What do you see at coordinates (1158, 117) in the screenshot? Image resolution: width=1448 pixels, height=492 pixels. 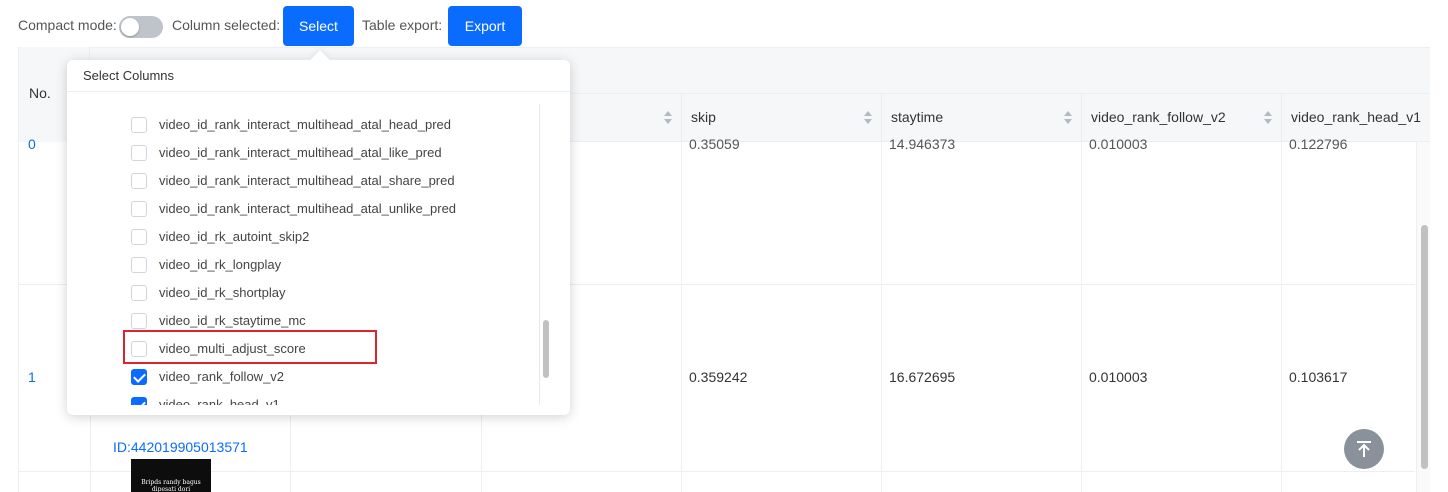 I see `column-header-label: video_rank_follow_v2` at bounding box center [1158, 117].